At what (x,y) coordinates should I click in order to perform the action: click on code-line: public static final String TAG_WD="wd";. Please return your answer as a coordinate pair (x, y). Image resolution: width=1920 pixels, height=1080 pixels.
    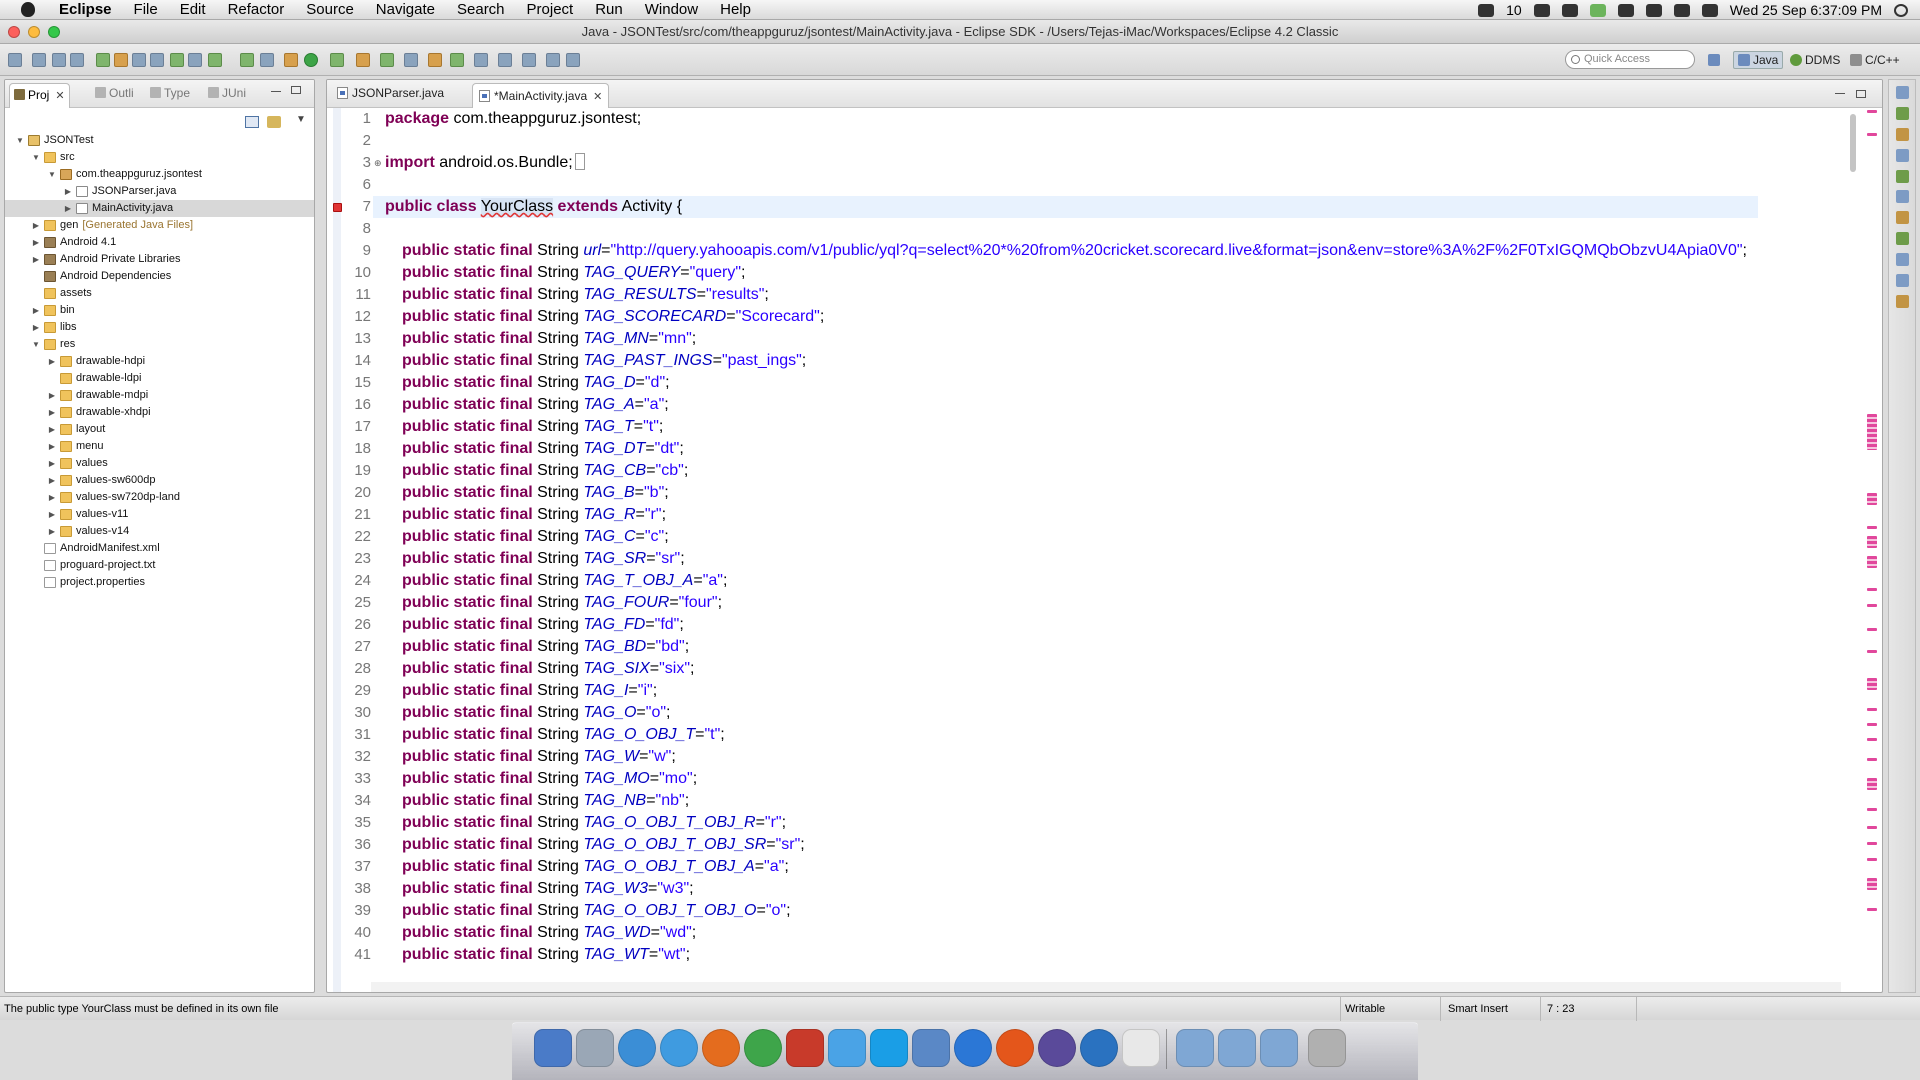
    Looking at the image, I should click on (549, 933).